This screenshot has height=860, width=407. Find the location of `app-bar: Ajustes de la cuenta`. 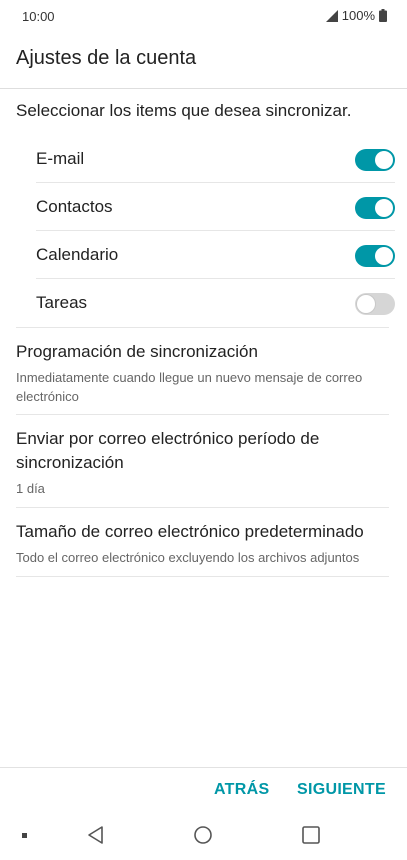

app-bar: Ajustes de la cuenta is located at coordinates (203, 60).